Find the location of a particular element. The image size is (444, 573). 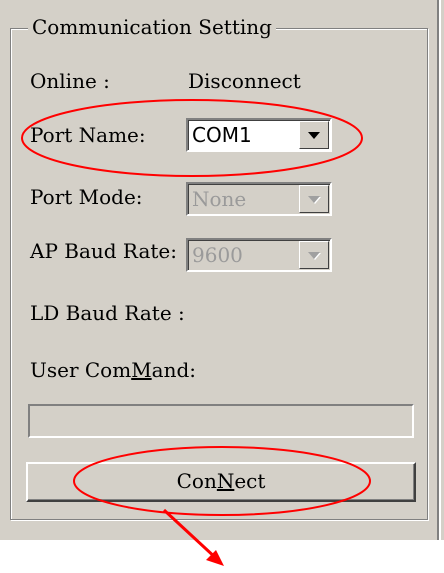

highlight-ellipse-port-name is located at coordinates (192, 138).